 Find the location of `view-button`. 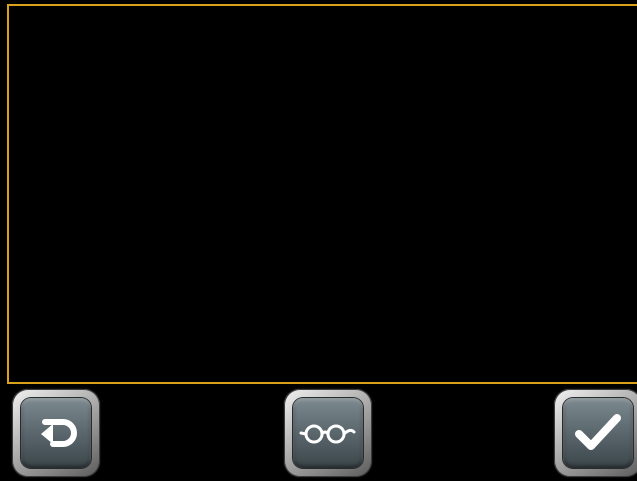

view-button is located at coordinates (328, 433).